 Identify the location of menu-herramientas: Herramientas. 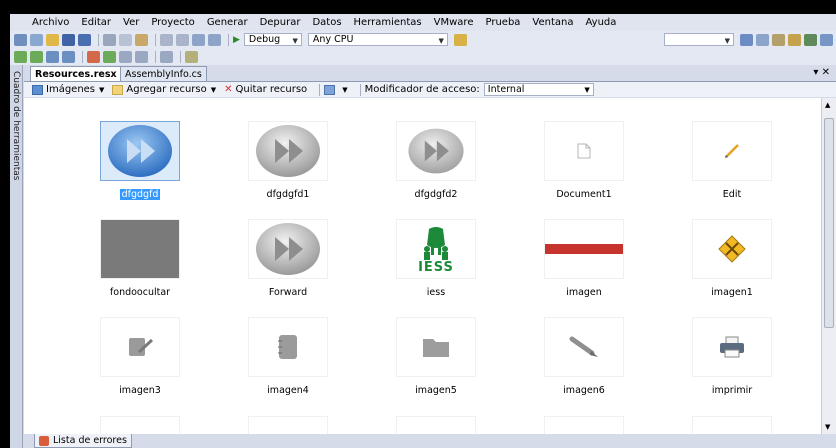
(388, 22).